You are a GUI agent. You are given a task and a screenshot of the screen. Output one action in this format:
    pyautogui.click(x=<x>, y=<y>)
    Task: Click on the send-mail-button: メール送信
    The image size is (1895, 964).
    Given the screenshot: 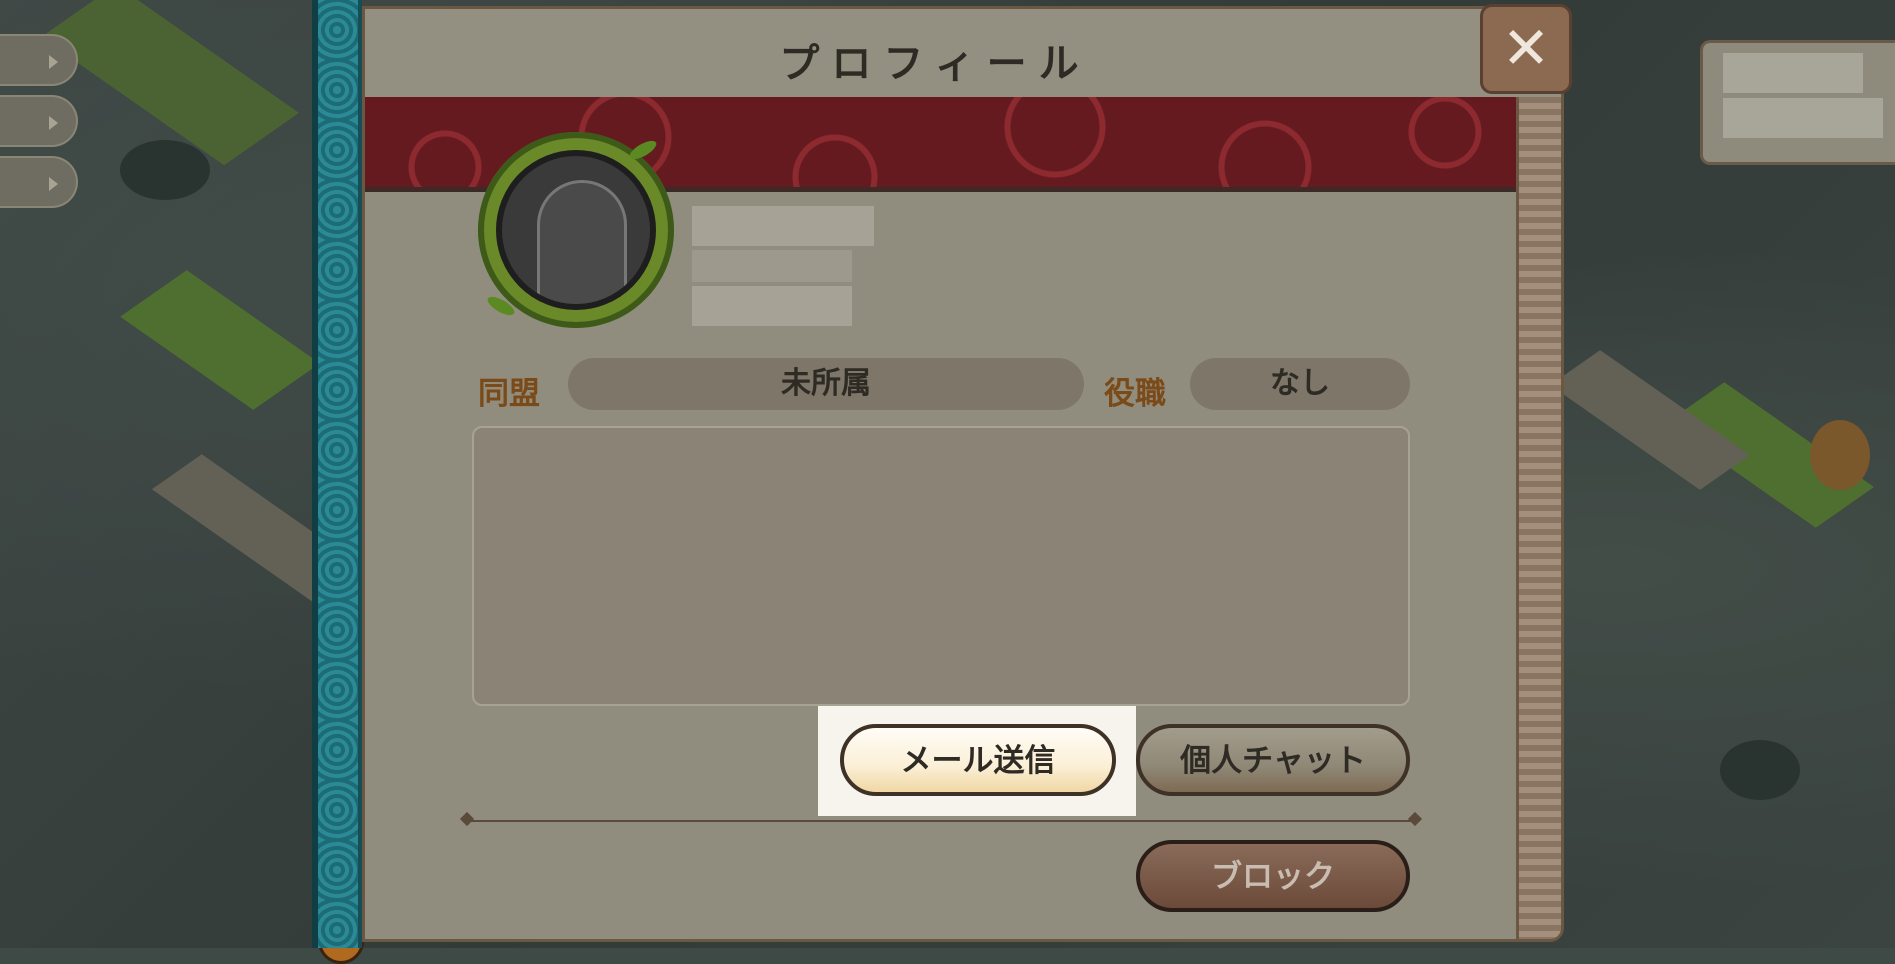 What is the action you would take?
    pyautogui.click(x=978, y=760)
    